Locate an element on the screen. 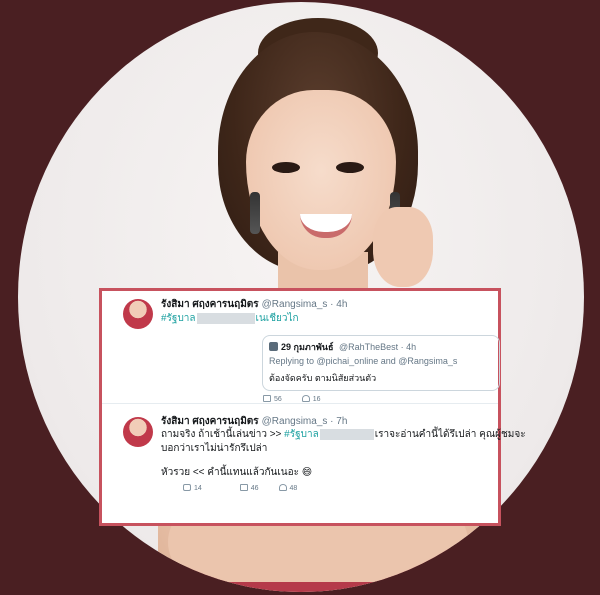  reply-icon is located at coordinates (187, 487).